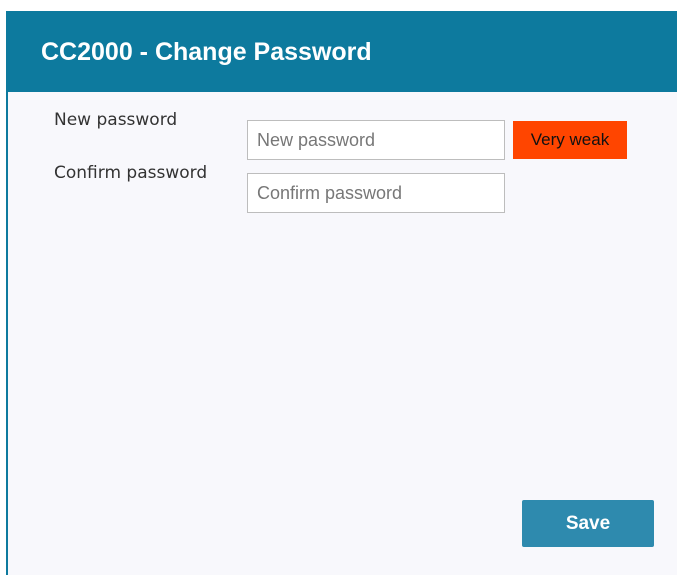  I want to click on new-password-label: New password, so click(116, 120).